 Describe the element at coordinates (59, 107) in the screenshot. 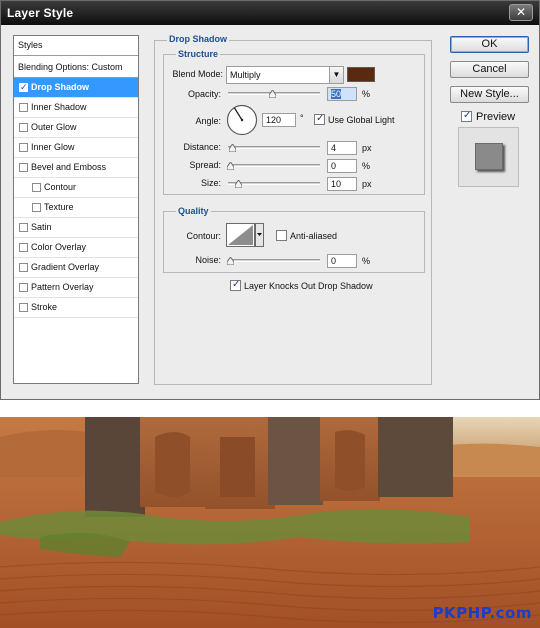

I see `style-item-label: Inner Shadow` at that location.